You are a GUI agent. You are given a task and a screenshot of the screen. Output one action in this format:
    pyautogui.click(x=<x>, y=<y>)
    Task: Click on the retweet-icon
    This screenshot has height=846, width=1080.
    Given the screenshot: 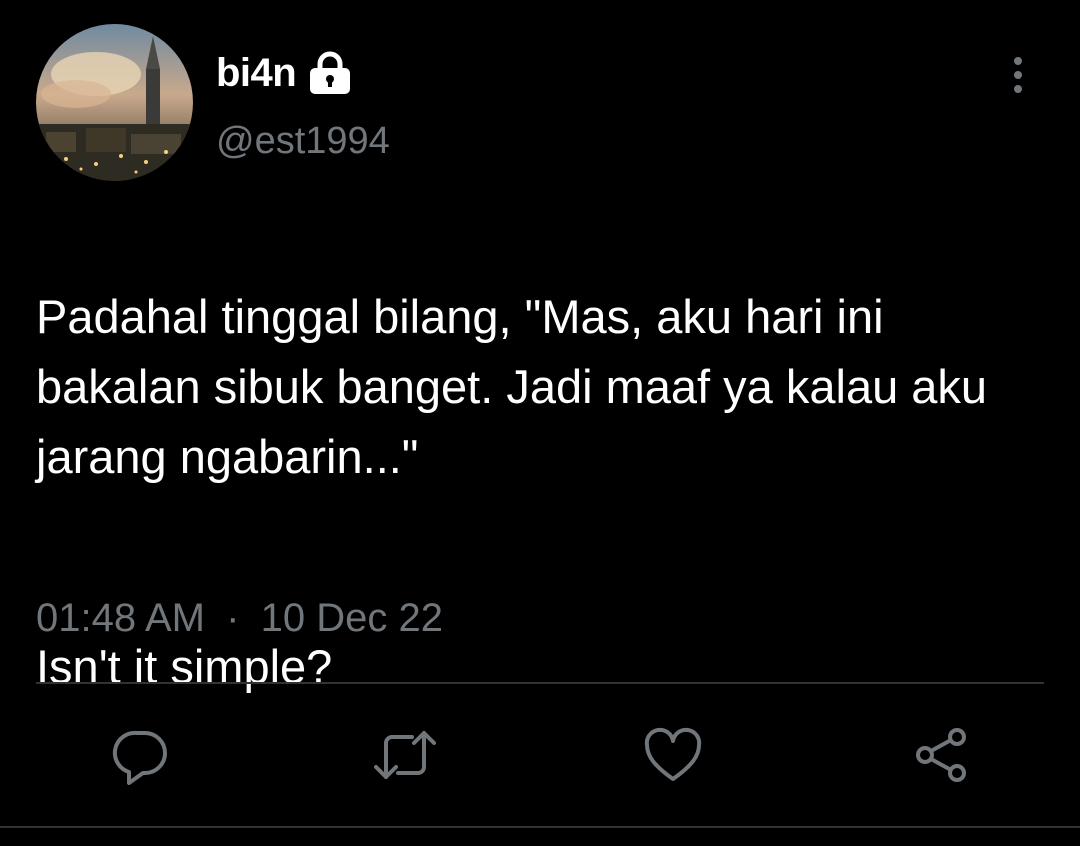 What is the action you would take?
    pyautogui.click(x=405, y=755)
    